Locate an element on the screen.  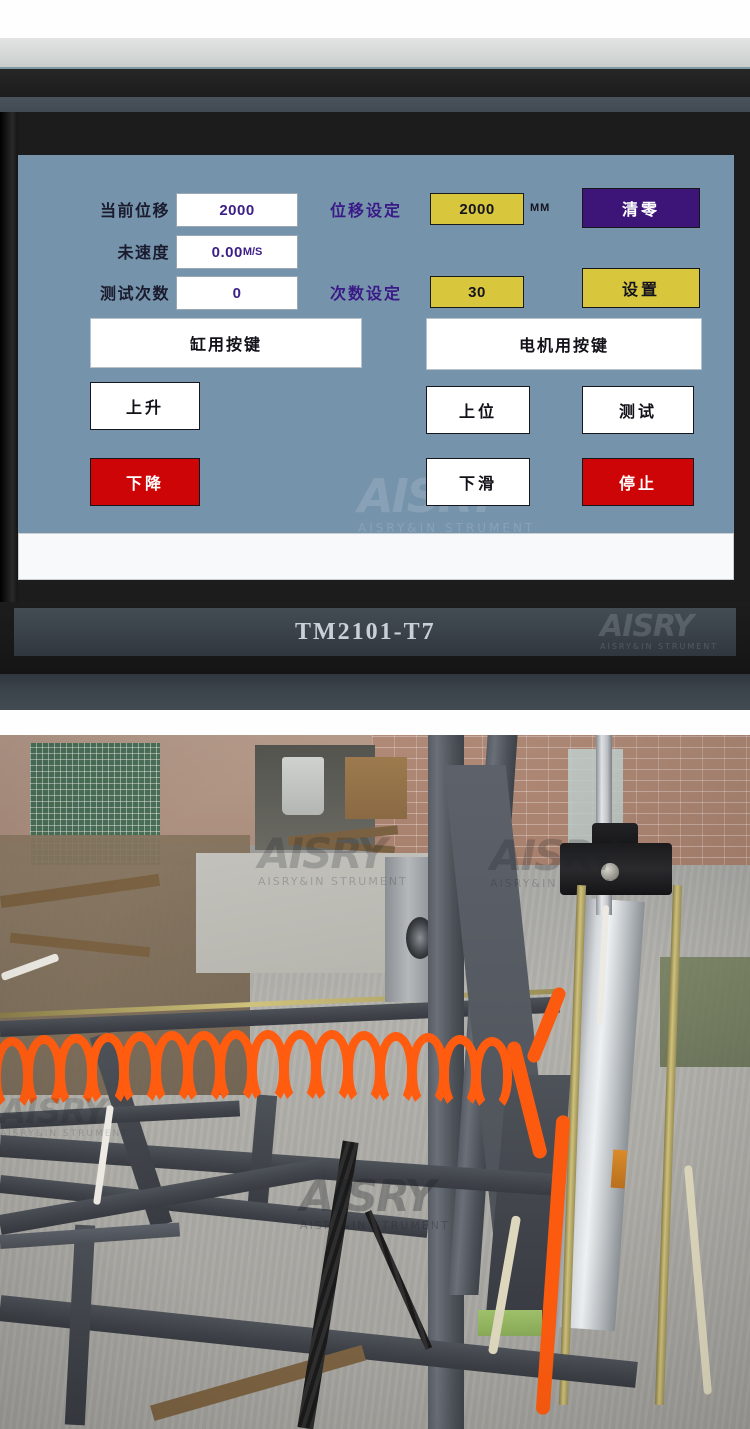
clear-zero-button: 清零 is located at coordinates (641, 208).